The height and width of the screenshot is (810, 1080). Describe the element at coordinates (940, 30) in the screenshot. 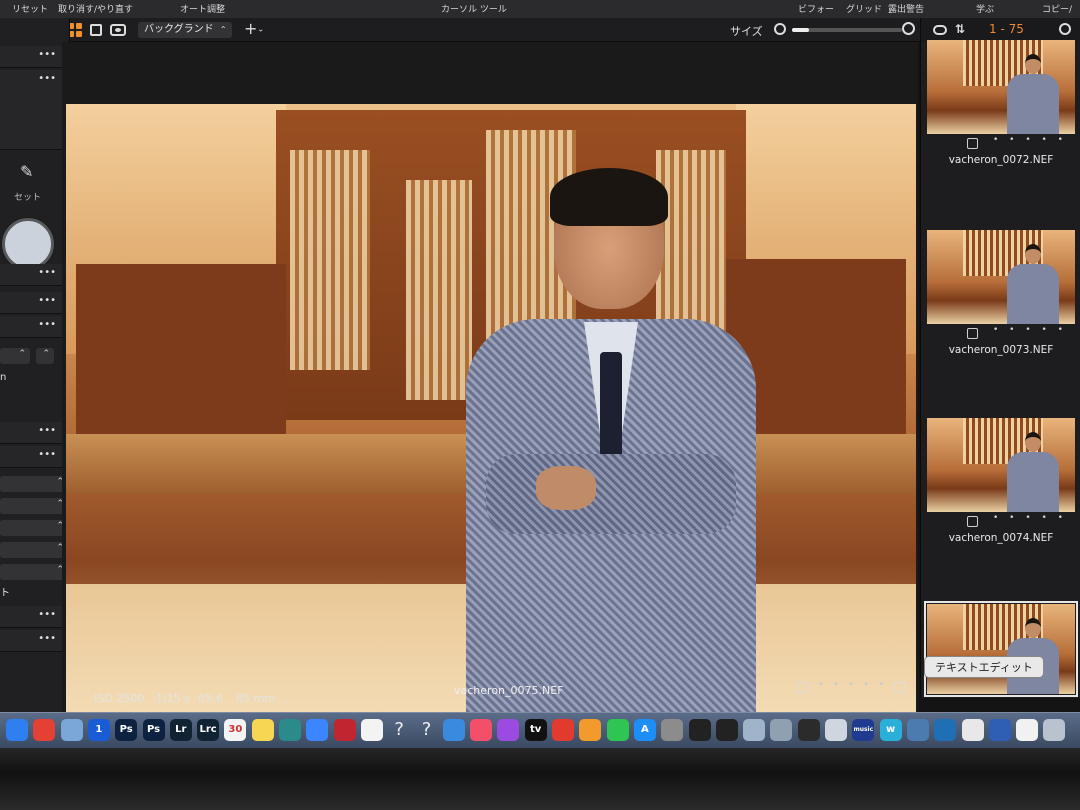

I see `eye-icon` at that location.